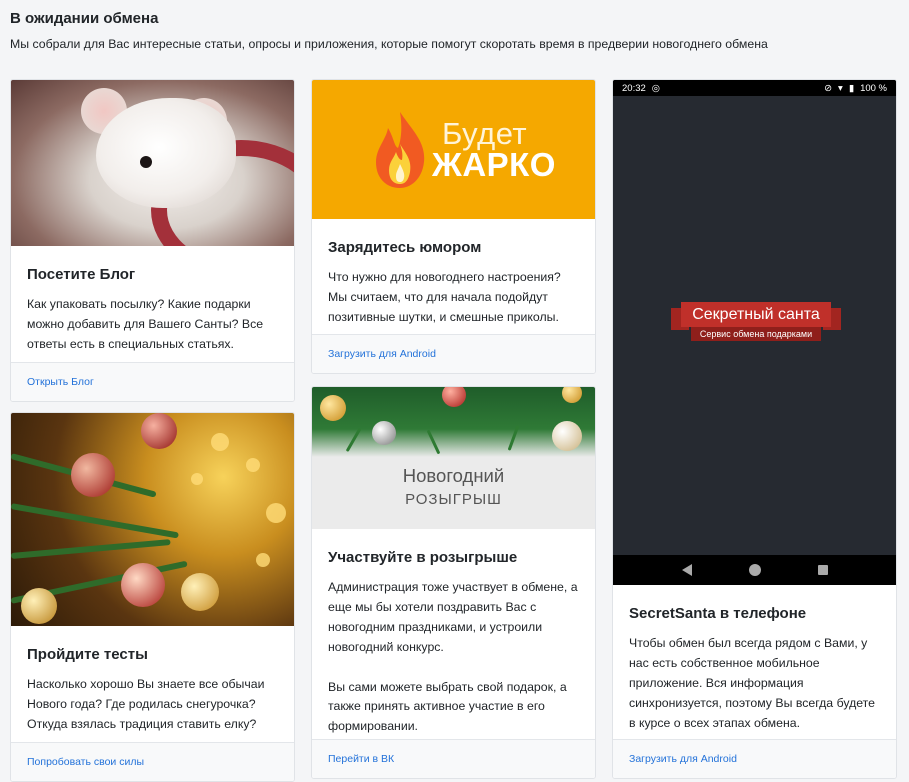 The height and width of the screenshot is (782, 909). I want to click on open-blog-link: Открыть Блог, so click(60, 382).